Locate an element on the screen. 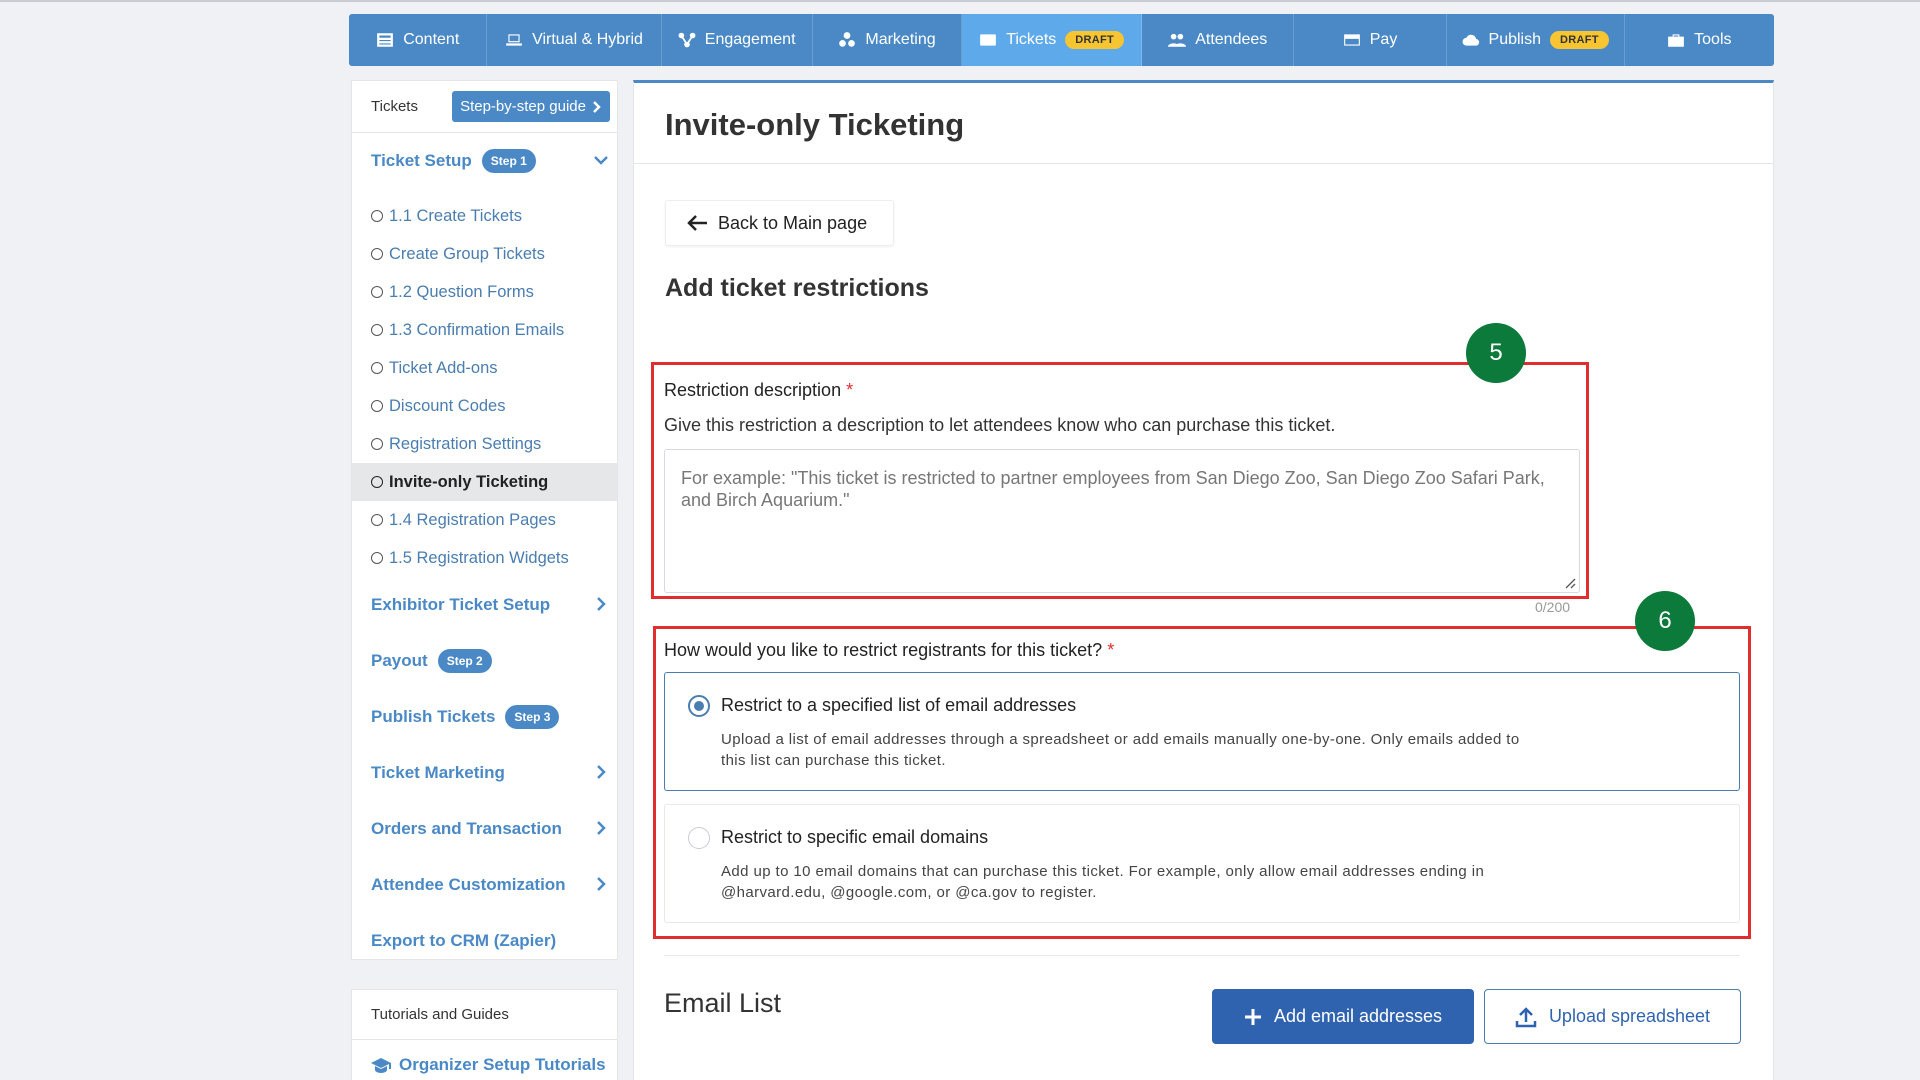 This screenshot has height=1080, width=1920. sidebar-item-label: Discount Codes is located at coordinates (447, 405).